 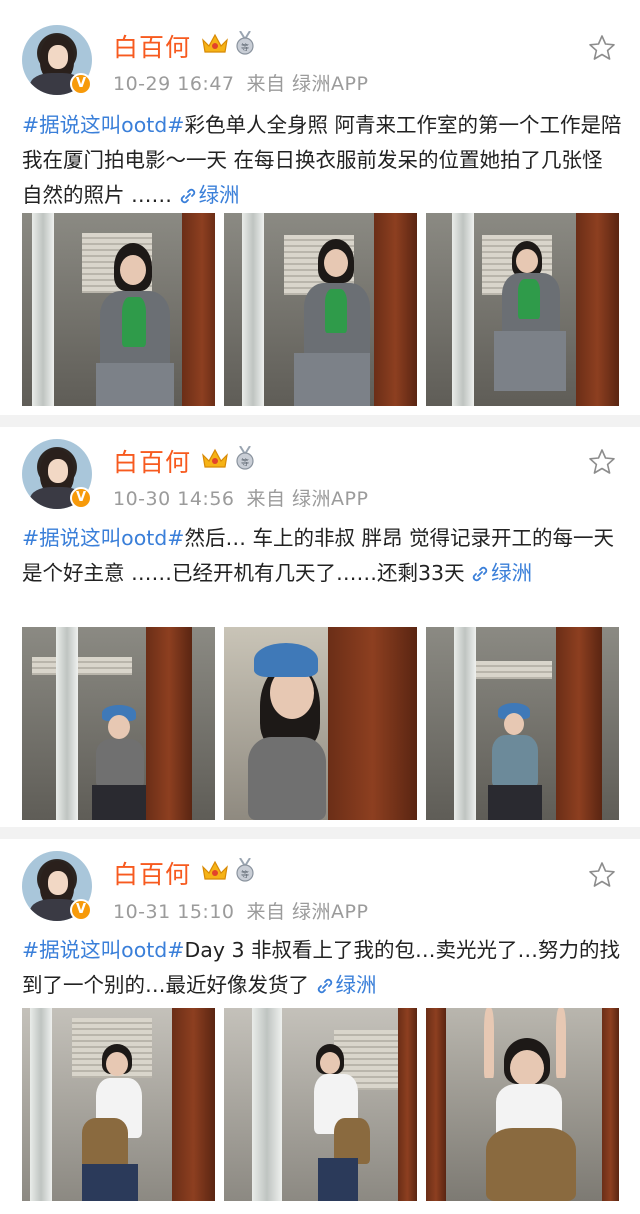 I want to click on post-meta: 10-30 14:56 来自 绿洲APP, so click(x=240, y=497).